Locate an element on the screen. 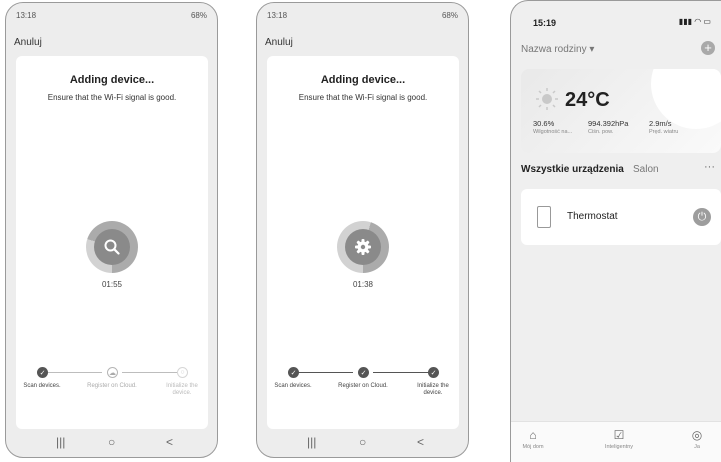 The image size is (721, 462). status-icons: ▮▮▮ ◠ ▭ is located at coordinates (694, 21).